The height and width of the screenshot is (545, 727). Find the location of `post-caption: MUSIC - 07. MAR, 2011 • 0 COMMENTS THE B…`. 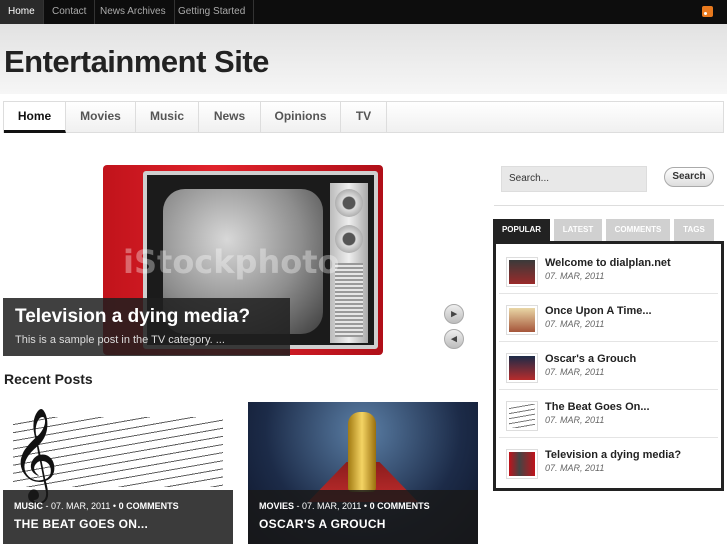

post-caption: MUSIC - 07. MAR, 2011 • 0 COMMENTS THE B… is located at coordinates (118, 517).